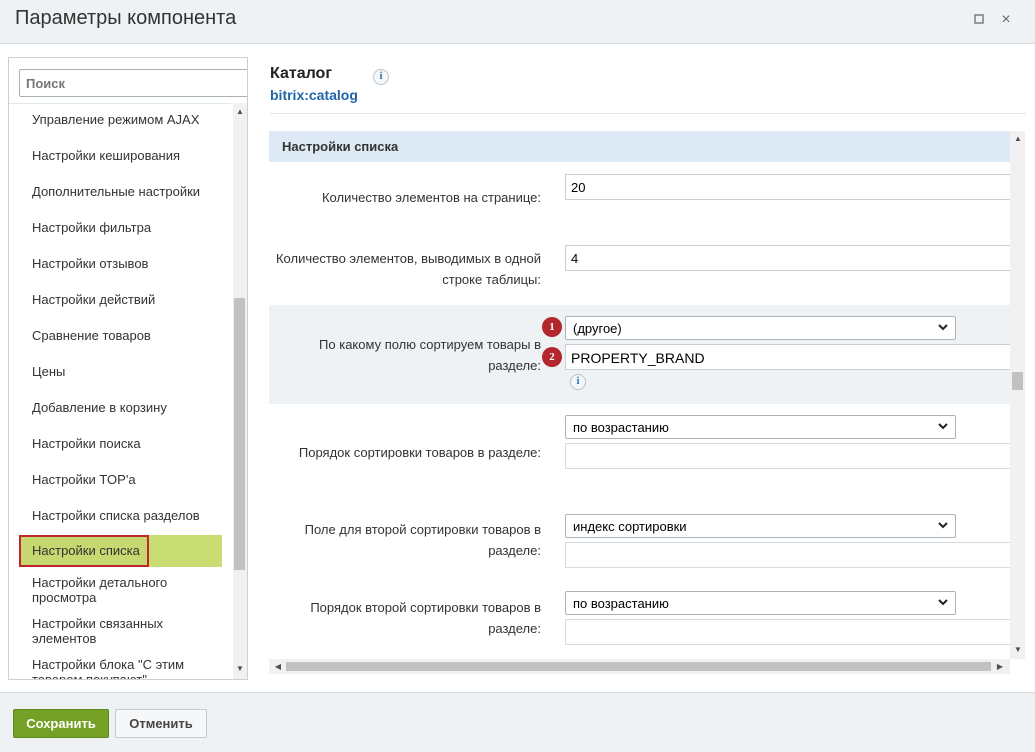  I want to click on header-divider, so click(648, 113).